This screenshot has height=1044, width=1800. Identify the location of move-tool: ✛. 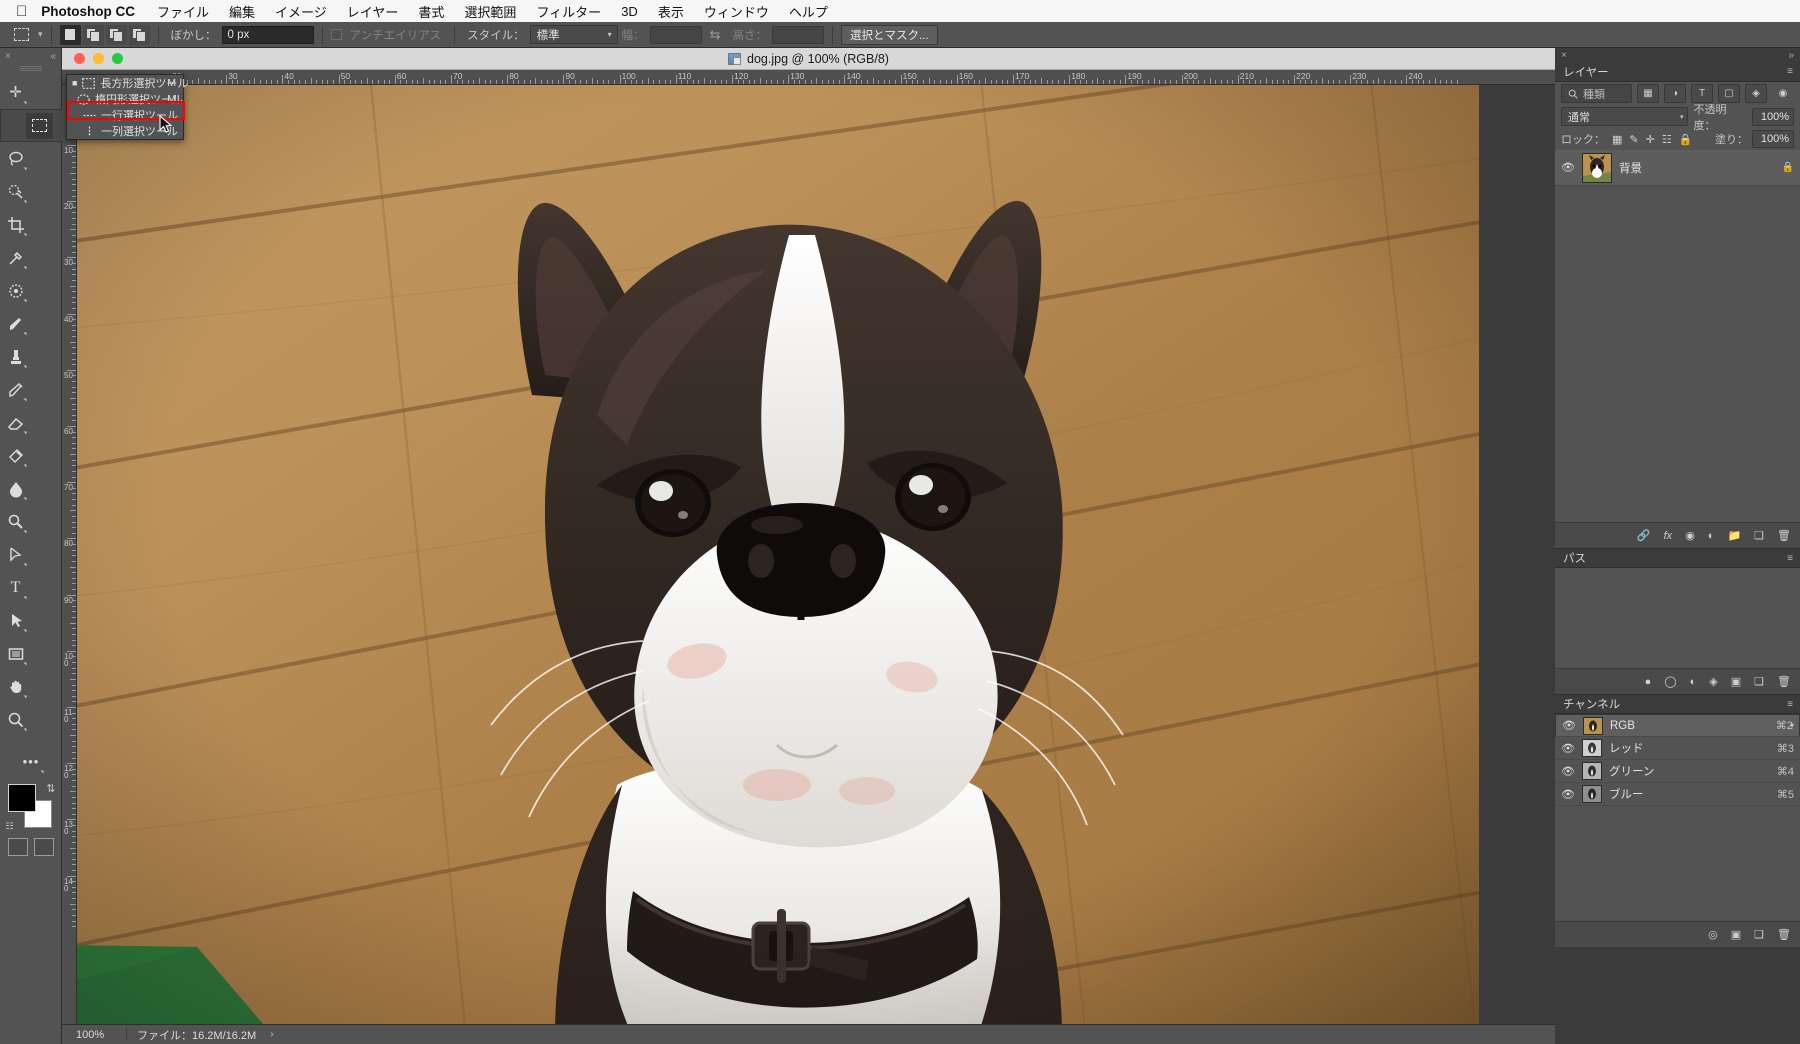
(15, 92).